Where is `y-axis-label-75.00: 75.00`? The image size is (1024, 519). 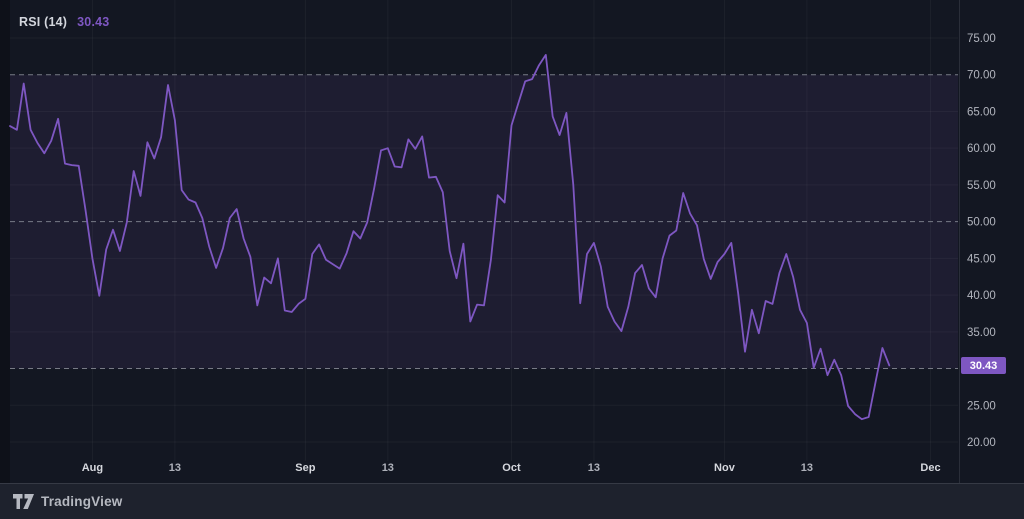
y-axis-label-75.00: 75.00 is located at coordinates (981, 39).